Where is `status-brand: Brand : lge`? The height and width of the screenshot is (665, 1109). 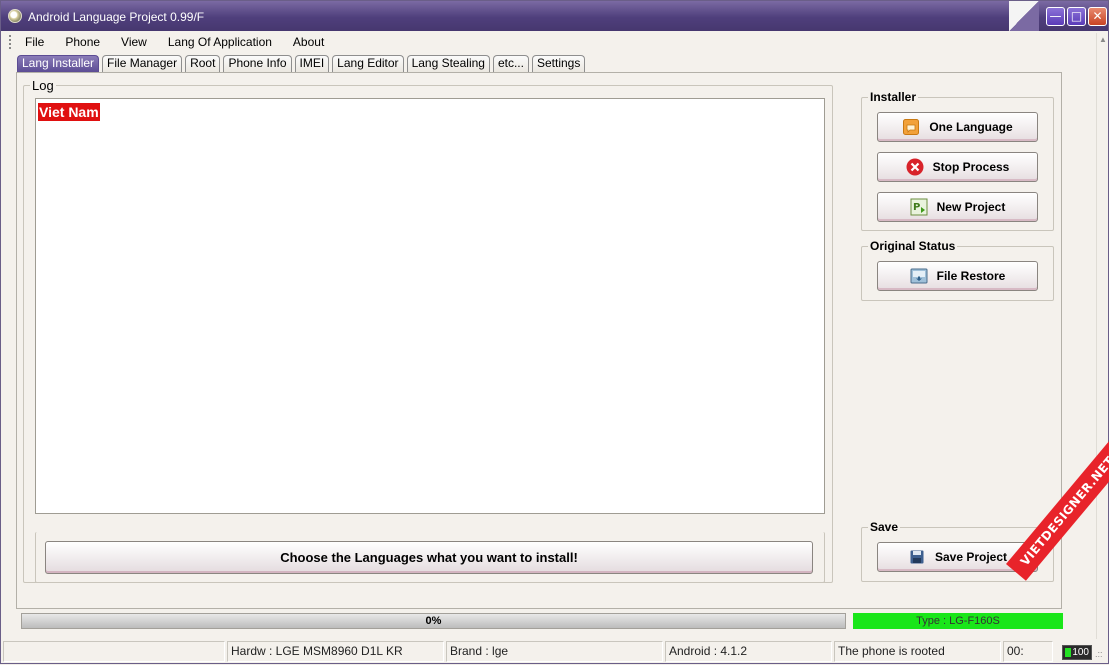
status-brand: Brand : lge is located at coordinates (554, 651).